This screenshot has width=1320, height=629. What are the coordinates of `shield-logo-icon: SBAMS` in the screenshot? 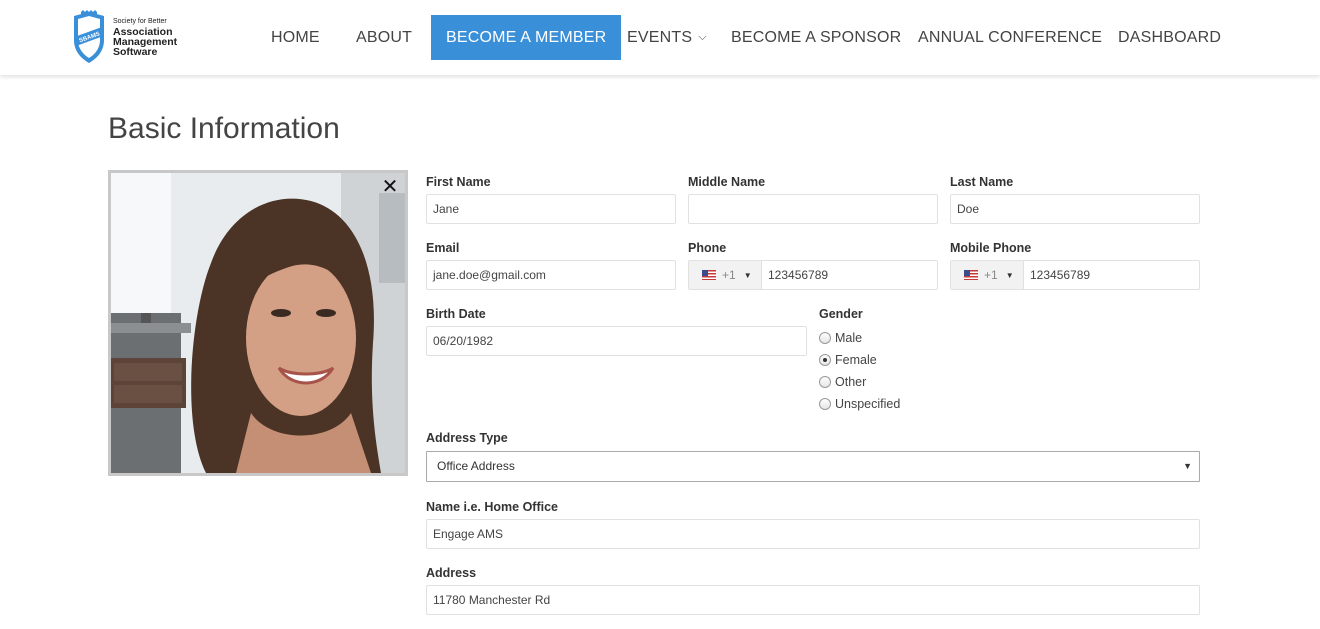 It's located at (89, 37).